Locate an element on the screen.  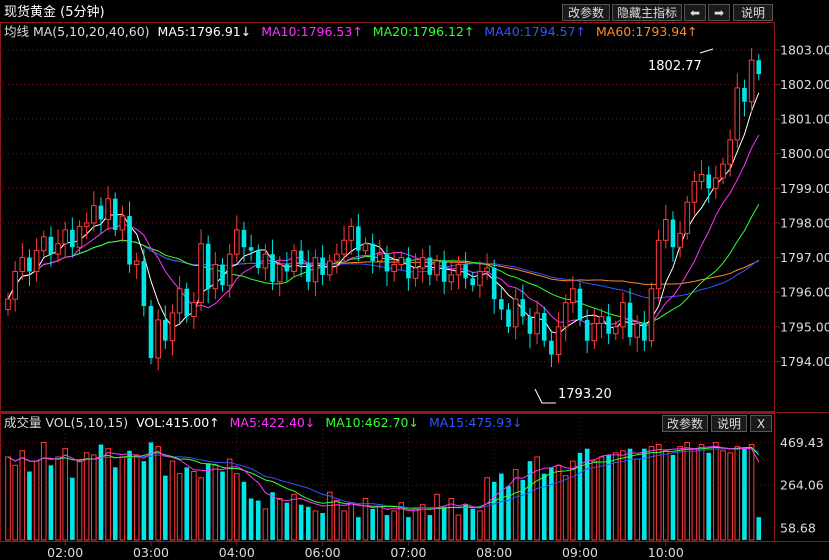
hide-main-indicator-button: 隐藏主指标 is located at coordinates (647, 12).